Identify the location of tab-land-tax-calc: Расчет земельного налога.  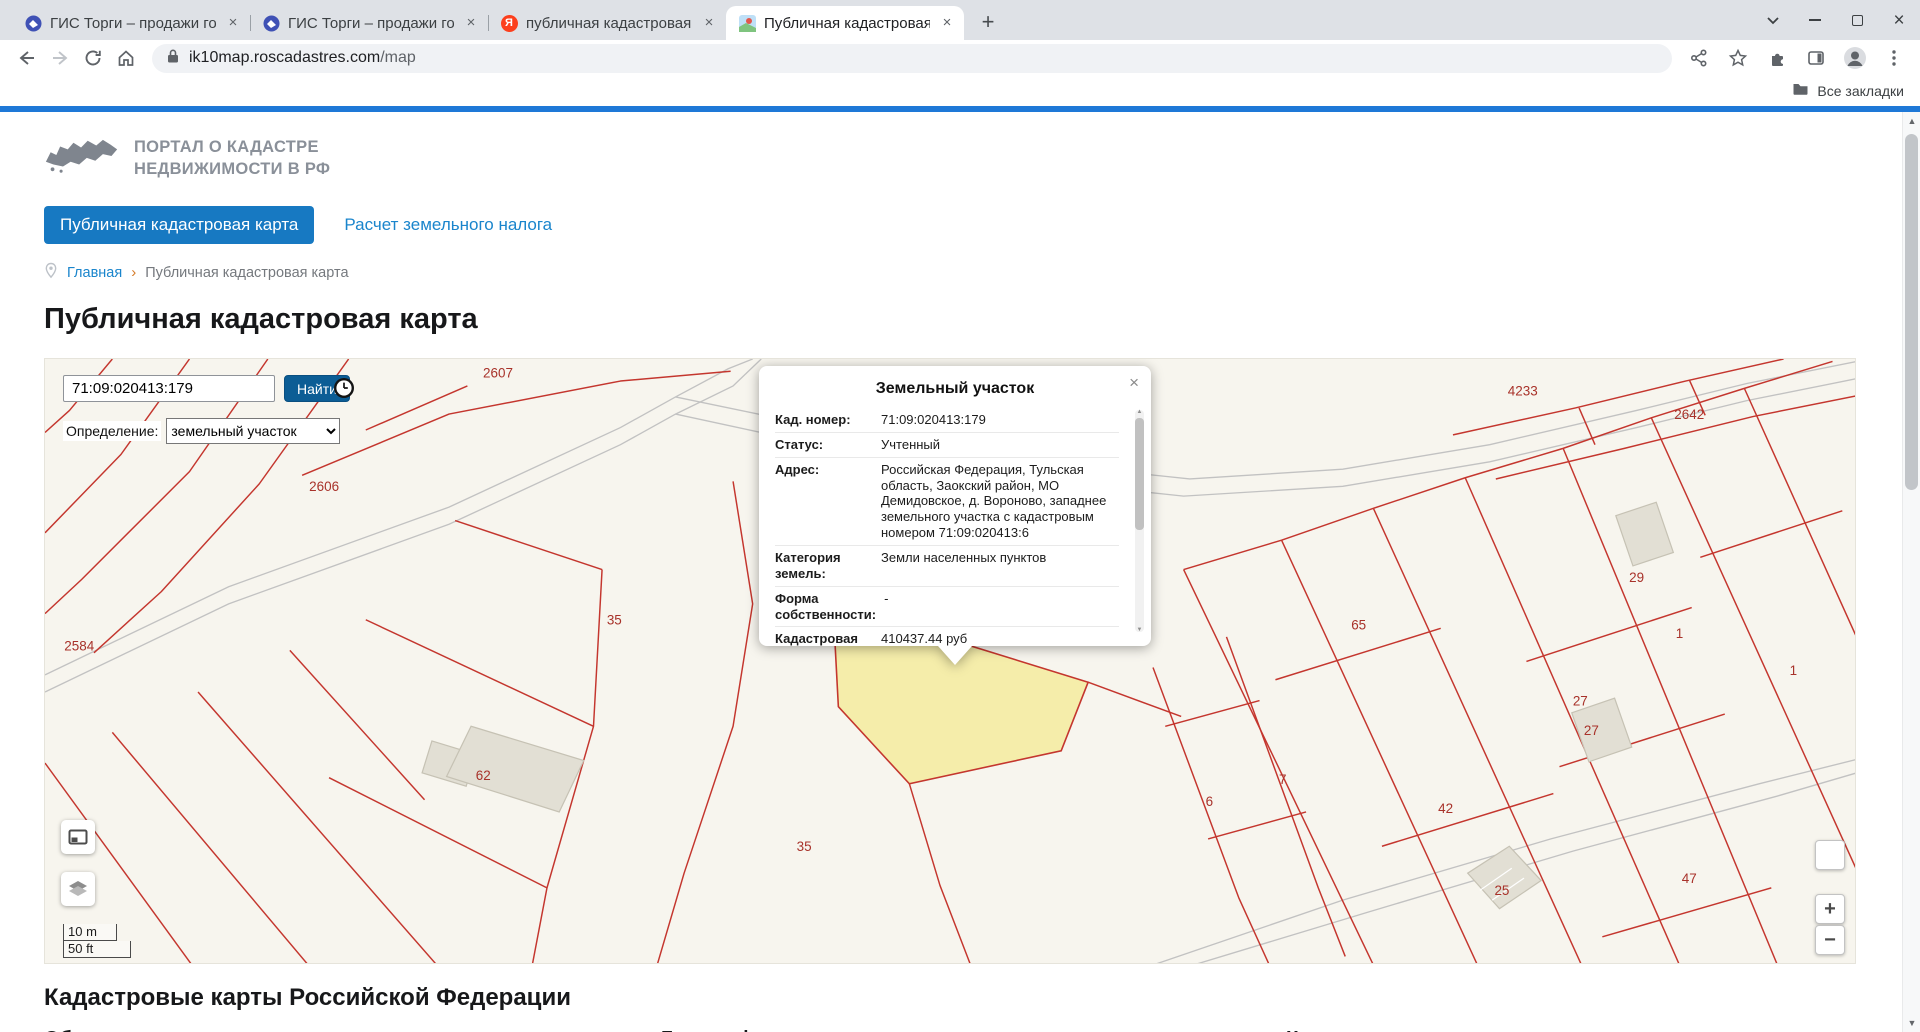
(448, 225).